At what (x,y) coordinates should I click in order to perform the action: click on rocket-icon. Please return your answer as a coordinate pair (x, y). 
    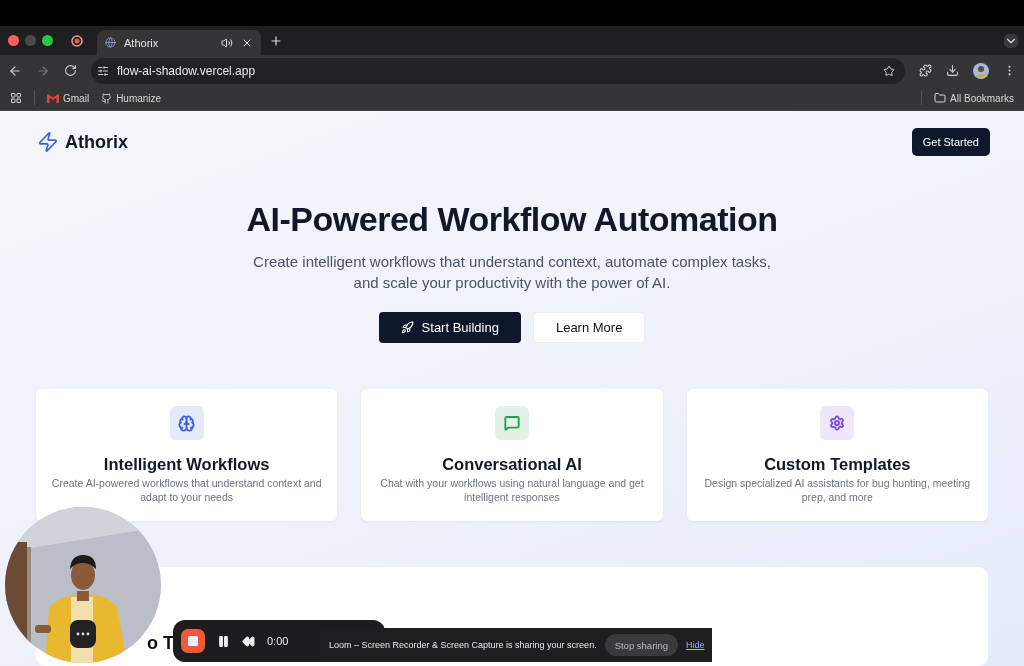
    Looking at the image, I should click on (407, 327).